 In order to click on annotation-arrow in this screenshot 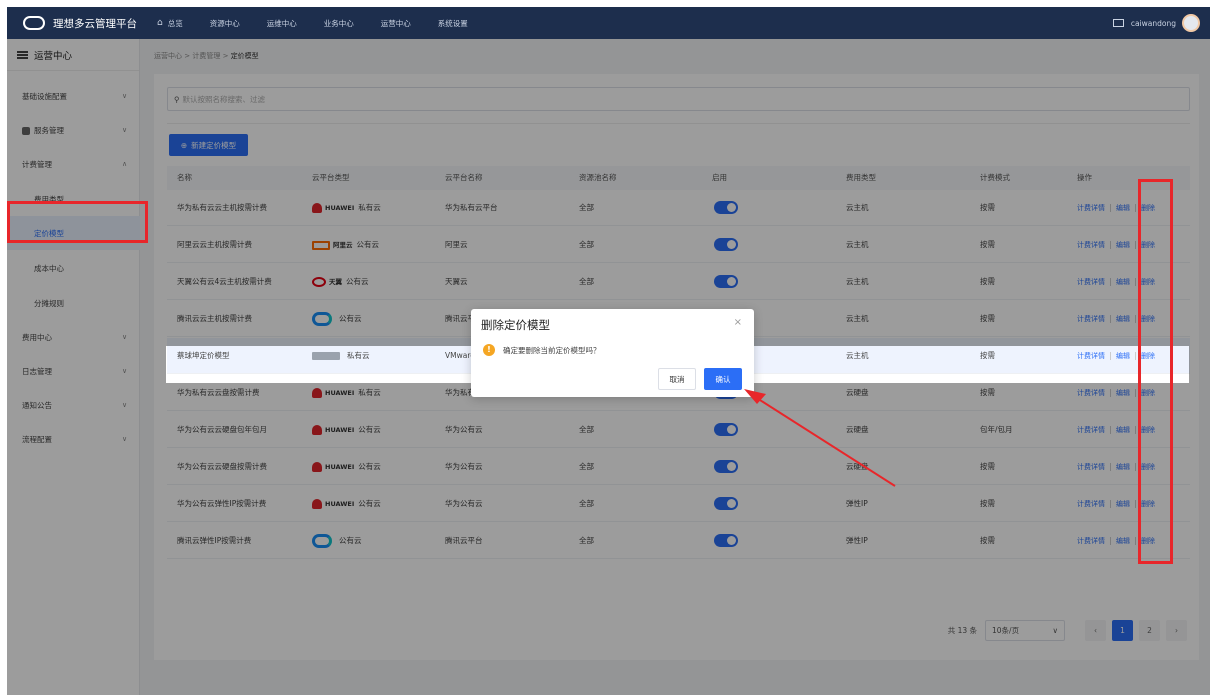, I will do `click(820, 438)`.